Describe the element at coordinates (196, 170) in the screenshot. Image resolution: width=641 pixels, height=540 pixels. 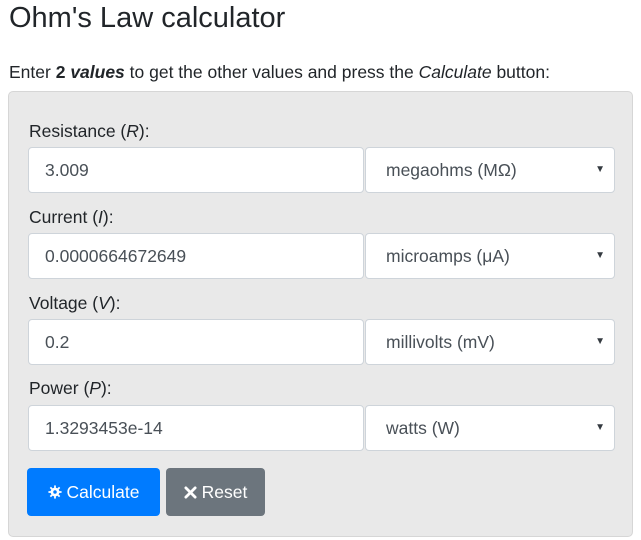
I see `resistance-input` at that location.